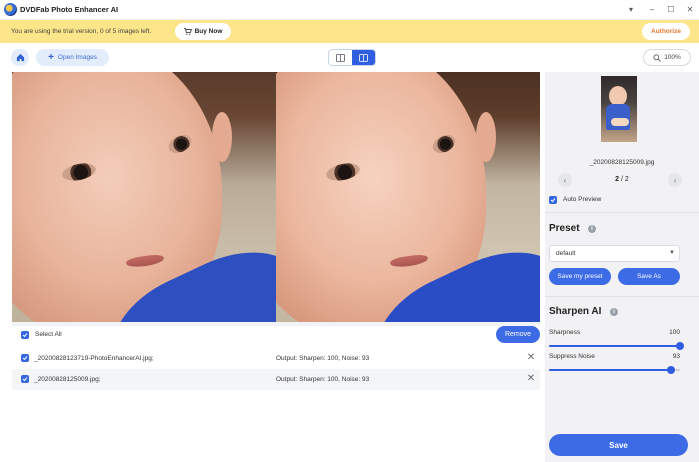 This screenshot has height=462, width=699. What do you see at coordinates (564, 228) in the screenshot?
I see `preset-title: Preset` at bounding box center [564, 228].